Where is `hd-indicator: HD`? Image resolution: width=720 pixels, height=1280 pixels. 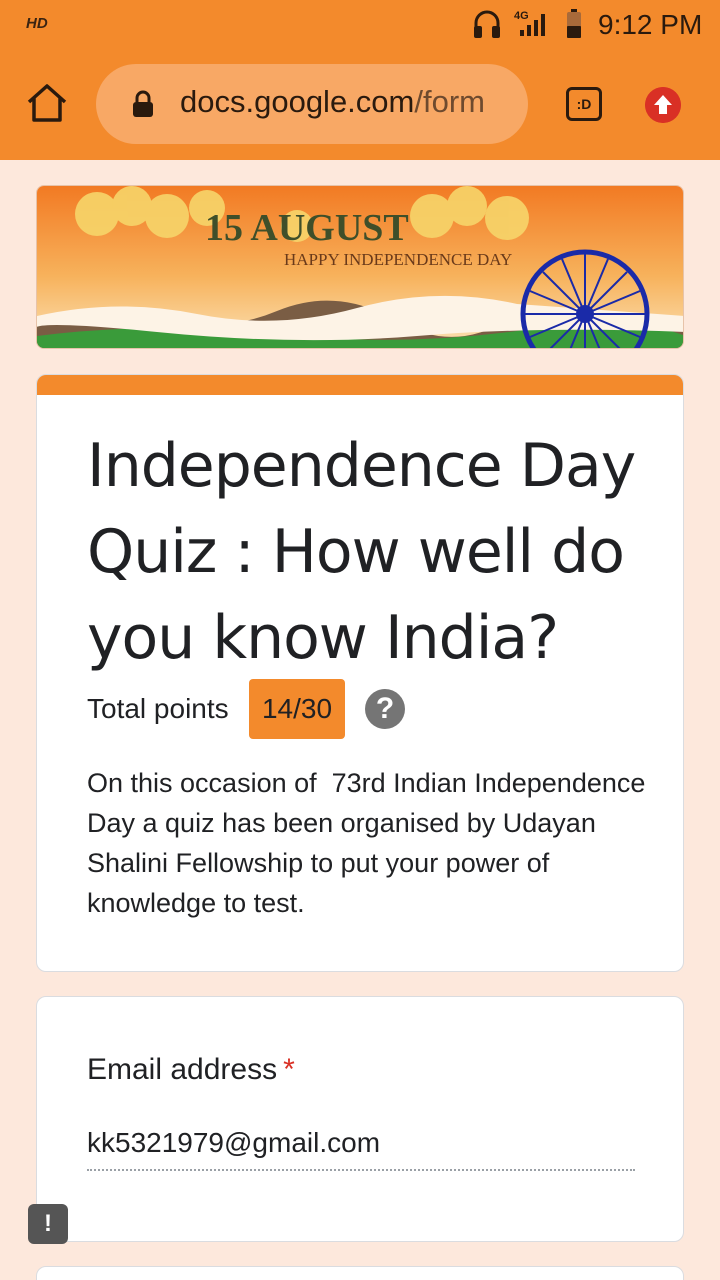 hd-indicator: HD is located at coordinates (37, 23).